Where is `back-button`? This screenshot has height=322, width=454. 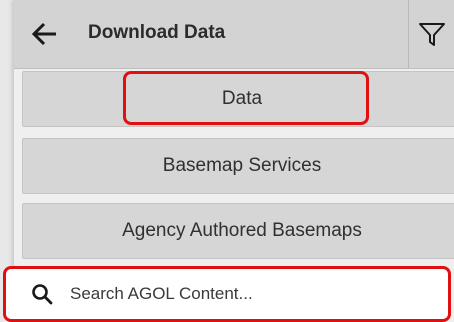
back-button is located at coordinates (44, 34).